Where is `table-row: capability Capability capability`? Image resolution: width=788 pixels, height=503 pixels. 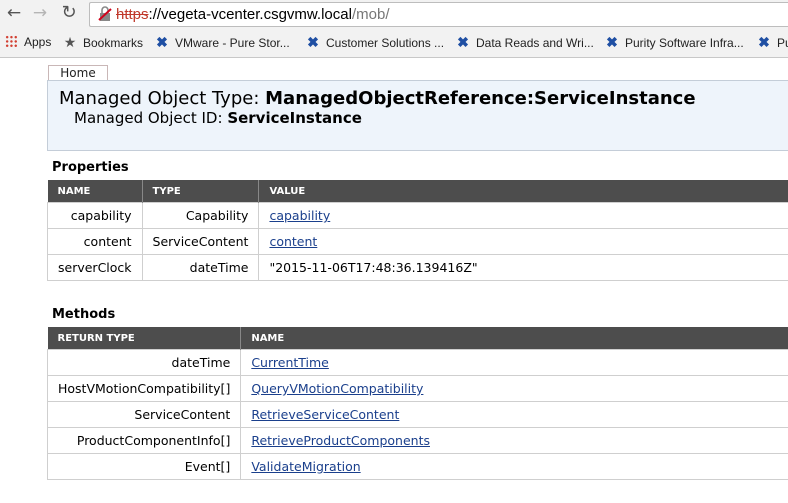
table-row: capability Capability capability is located at coordinates (417, 215).